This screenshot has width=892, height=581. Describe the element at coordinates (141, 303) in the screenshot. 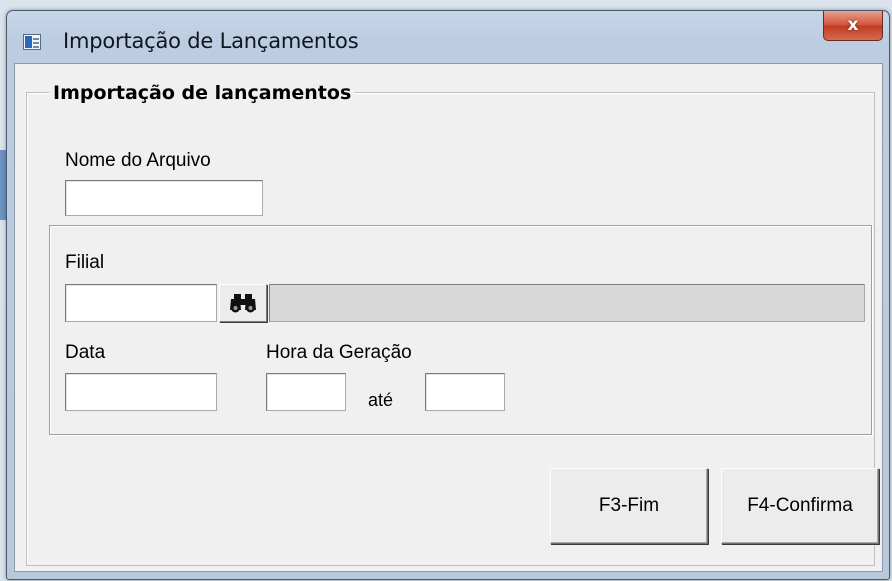

I see `filial-input` at that location.